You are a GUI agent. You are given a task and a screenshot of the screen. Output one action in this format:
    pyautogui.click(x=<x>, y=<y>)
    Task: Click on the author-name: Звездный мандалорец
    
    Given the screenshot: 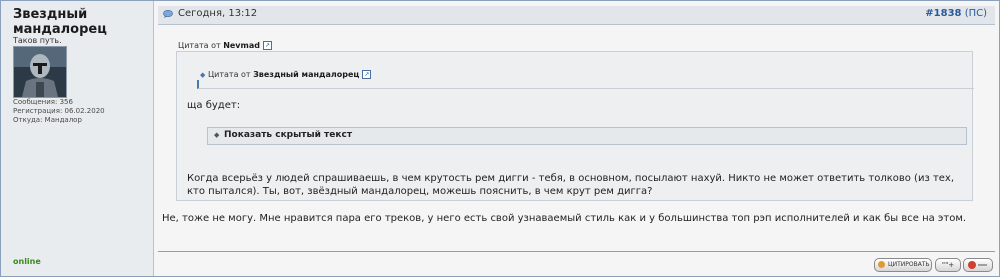 What is the action you would take?
    pyautogui.click(x=81, y=22)
    